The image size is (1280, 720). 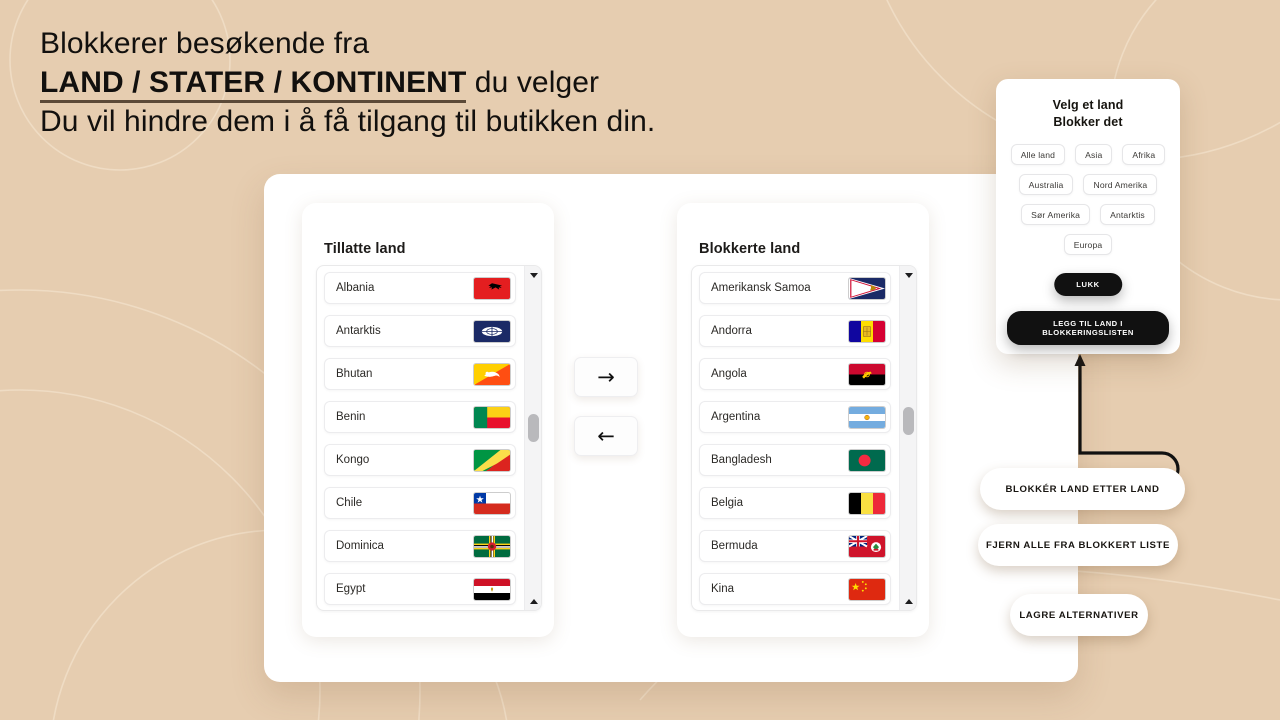 I want to click on flag-icon-dominica, so click(x=492, y=546).